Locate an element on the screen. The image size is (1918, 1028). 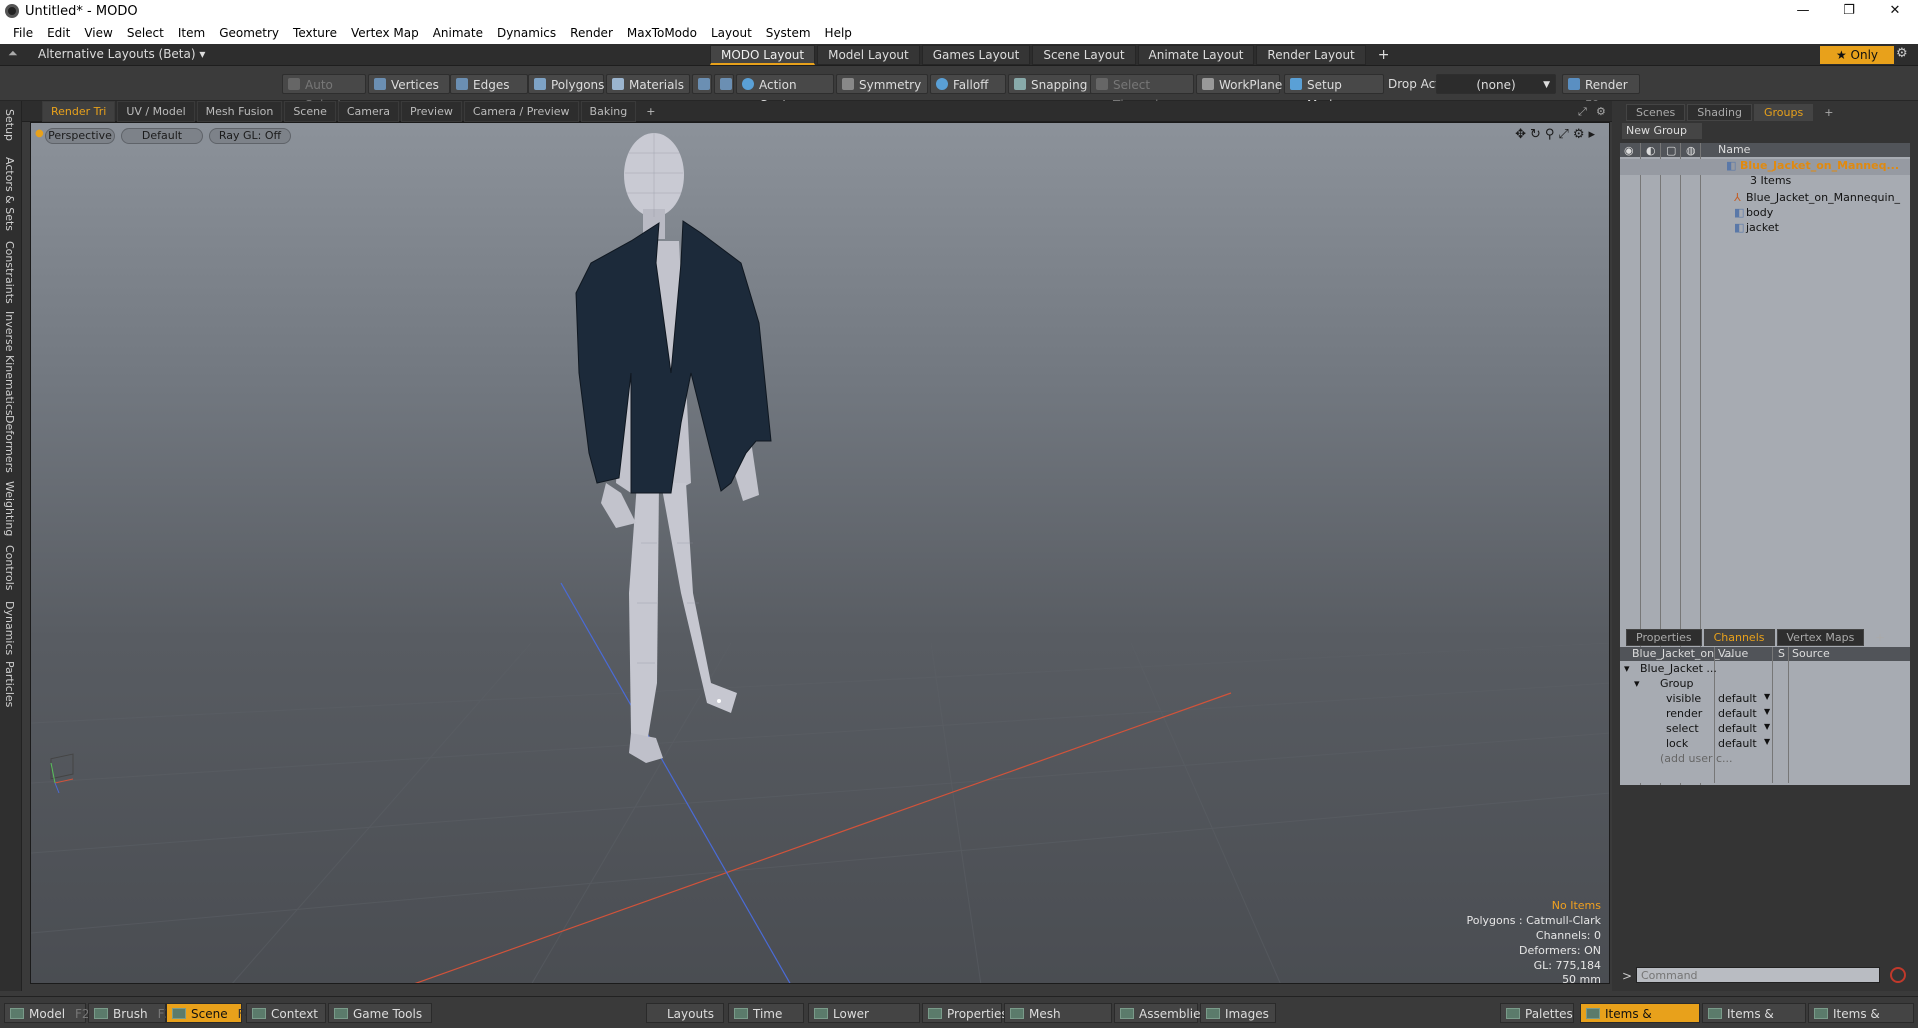
assemblies-button: Assemblies is located at coordinates (1160, 1013).